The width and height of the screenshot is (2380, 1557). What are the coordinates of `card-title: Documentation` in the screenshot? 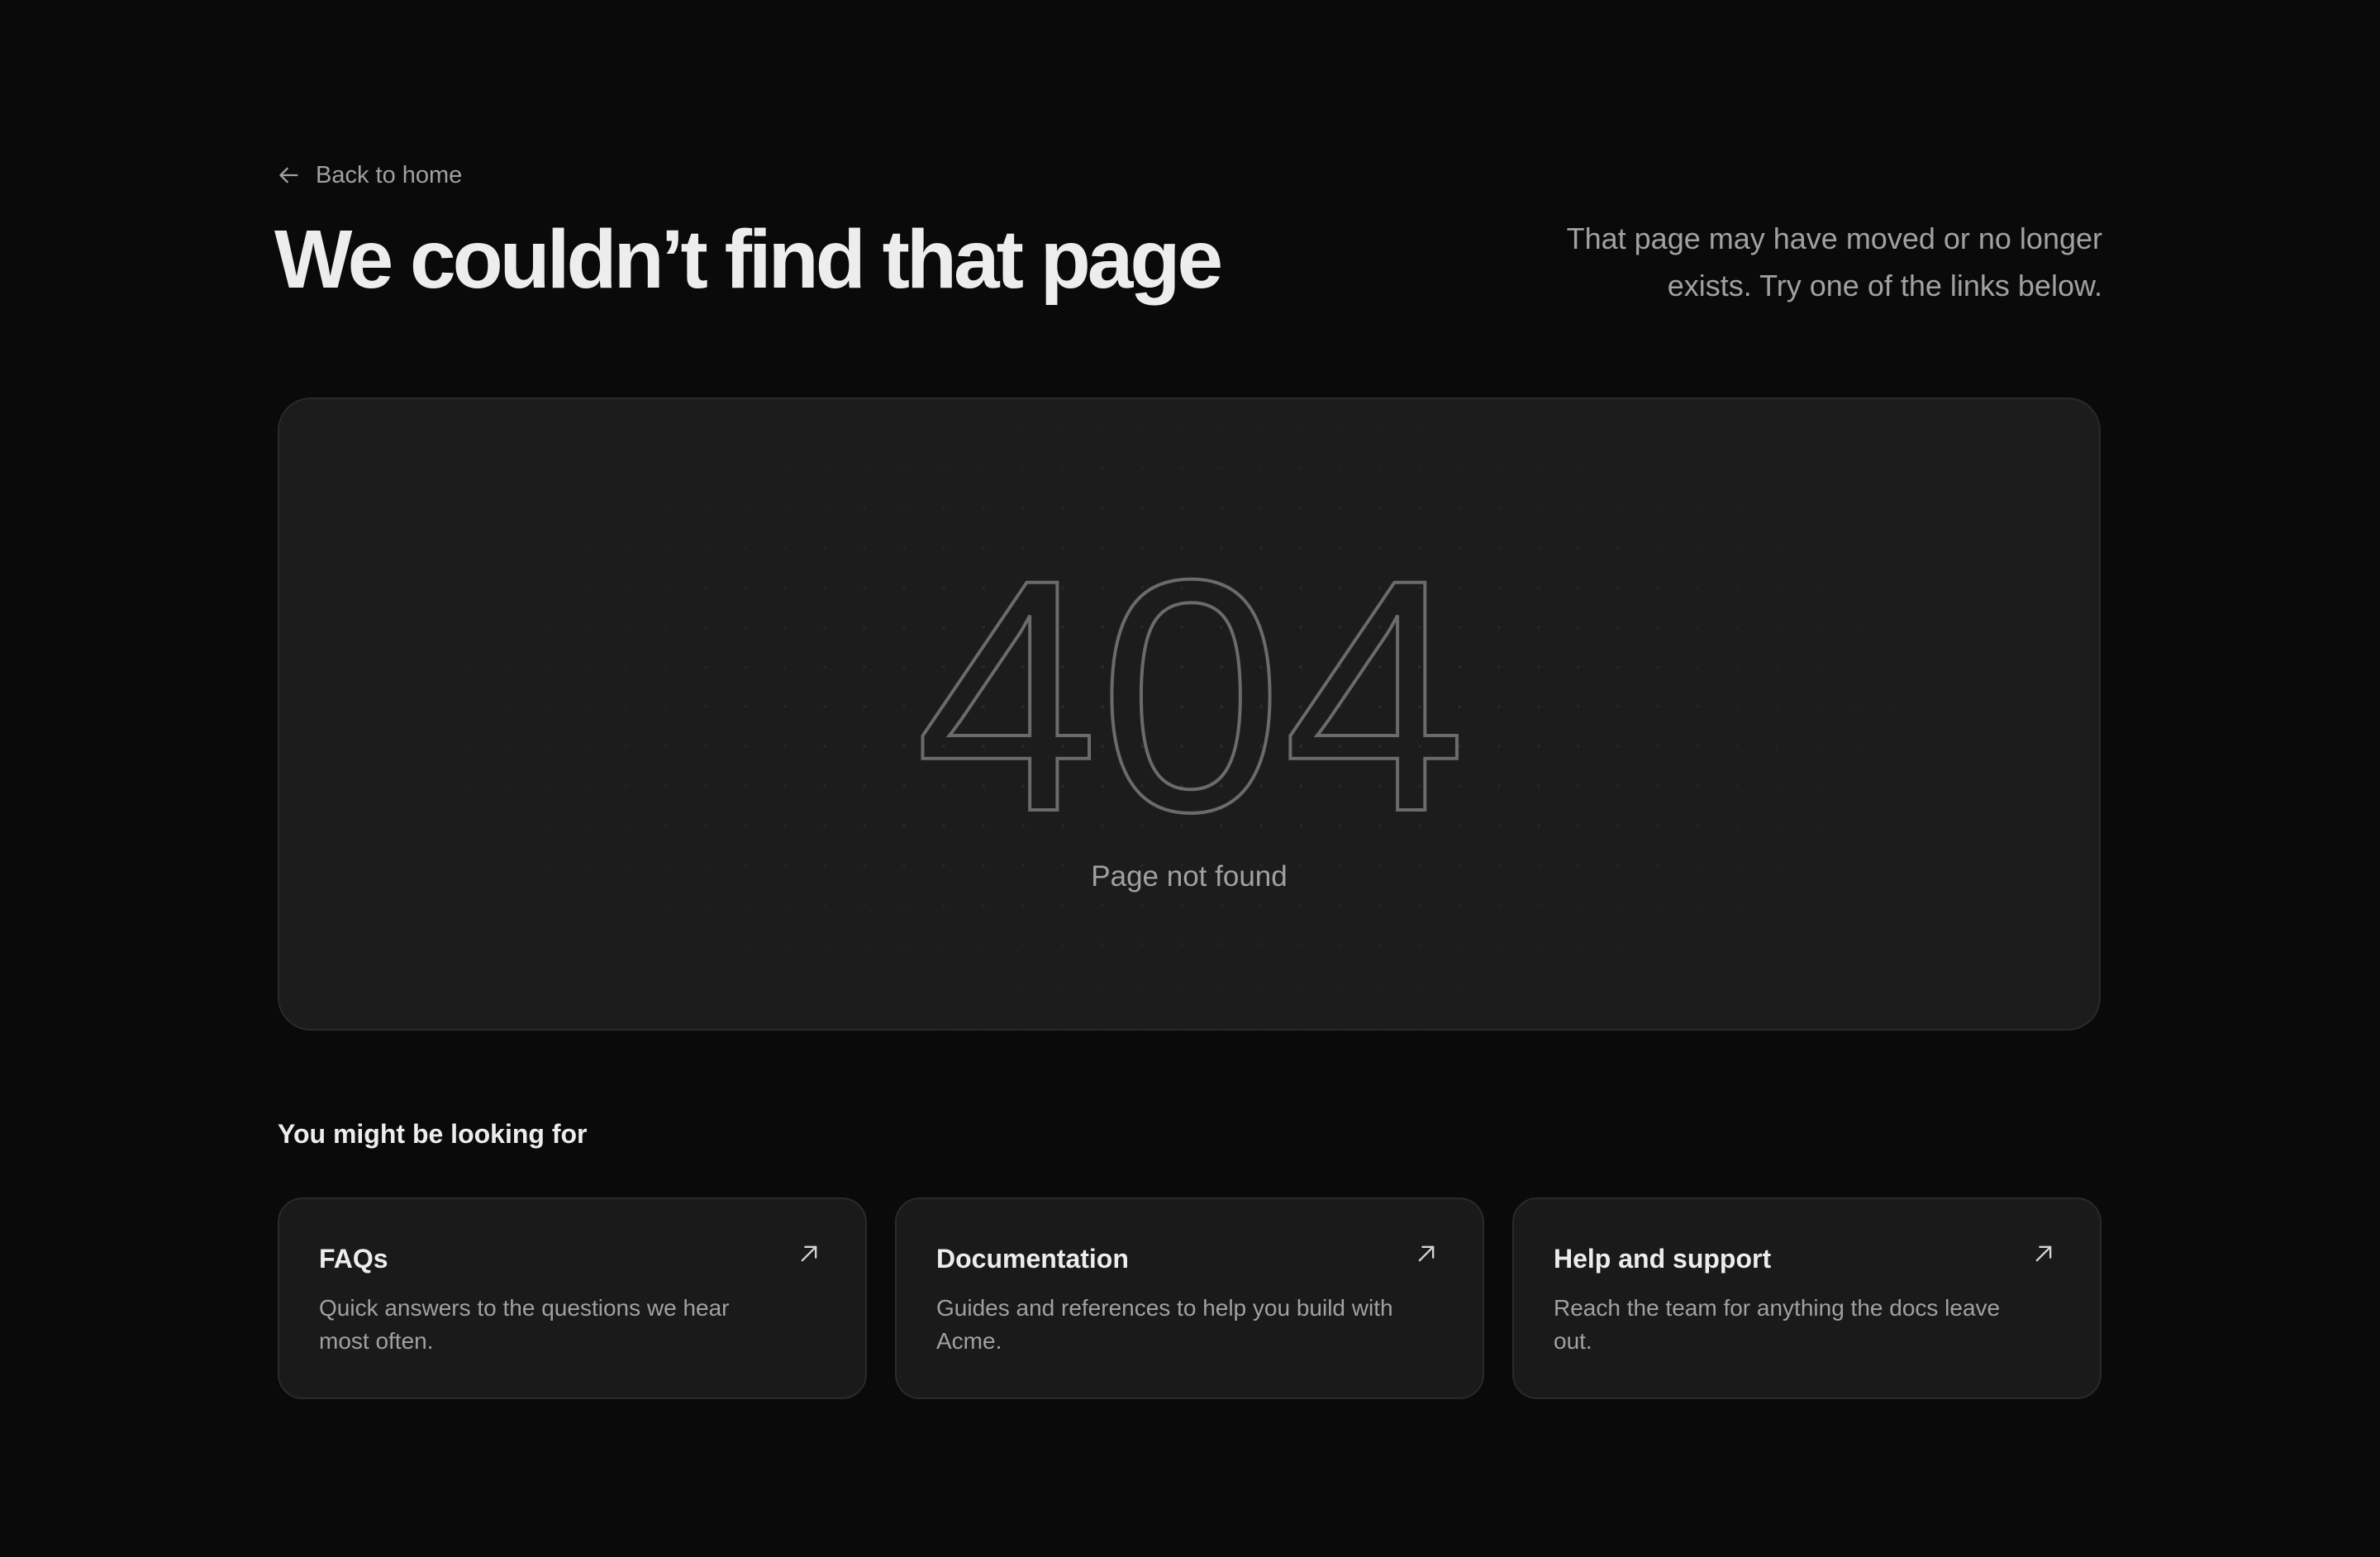 It's located at (1032, 1259).